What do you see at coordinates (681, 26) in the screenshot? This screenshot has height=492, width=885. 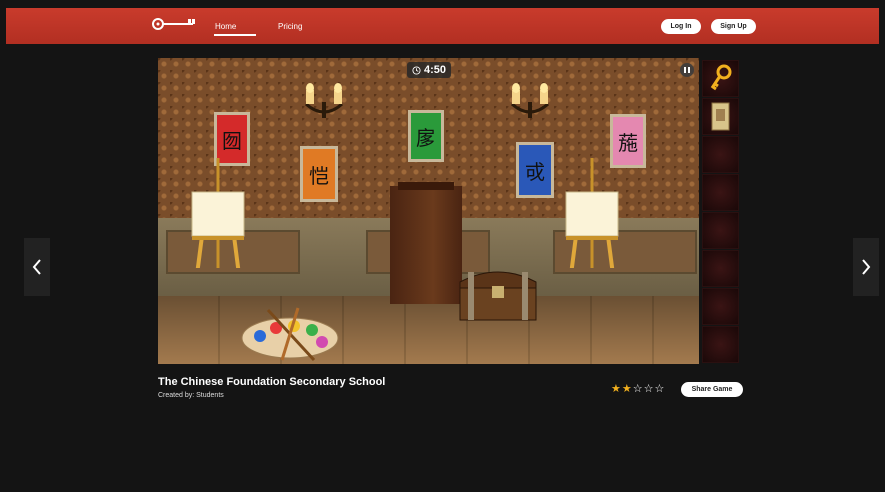 I see `login-button: Log In` at bounding box center [681, 26].